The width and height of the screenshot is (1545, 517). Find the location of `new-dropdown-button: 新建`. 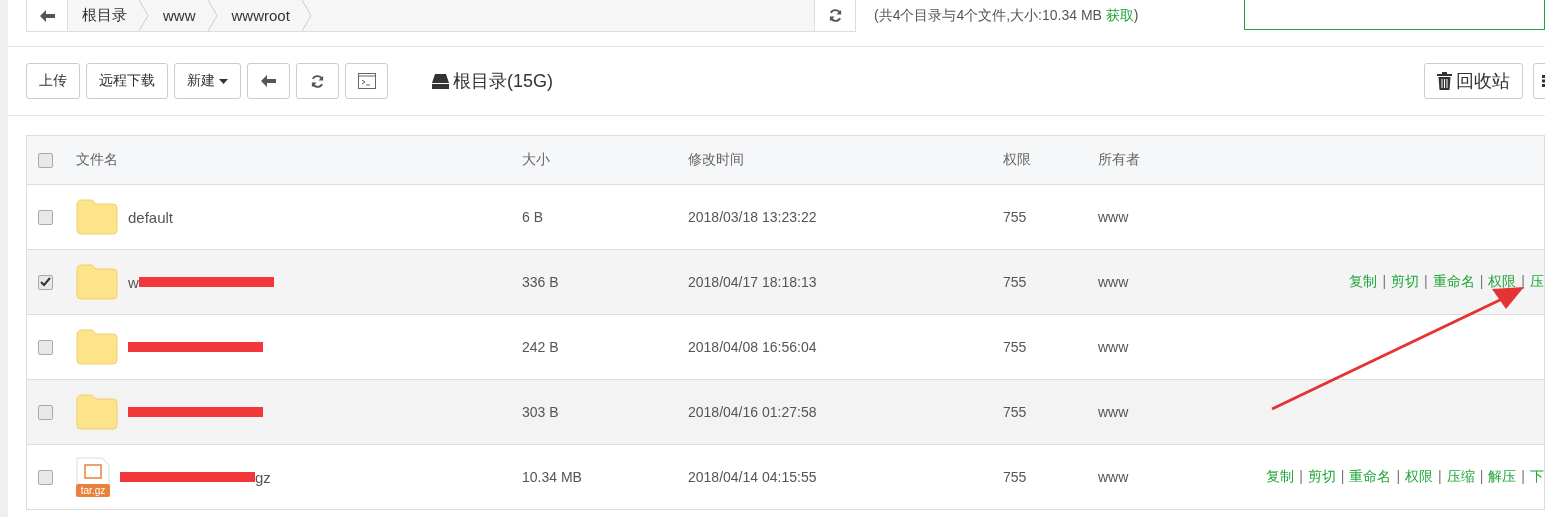

new-dropdown-button: 新建 is located at coordinates (207, 81).